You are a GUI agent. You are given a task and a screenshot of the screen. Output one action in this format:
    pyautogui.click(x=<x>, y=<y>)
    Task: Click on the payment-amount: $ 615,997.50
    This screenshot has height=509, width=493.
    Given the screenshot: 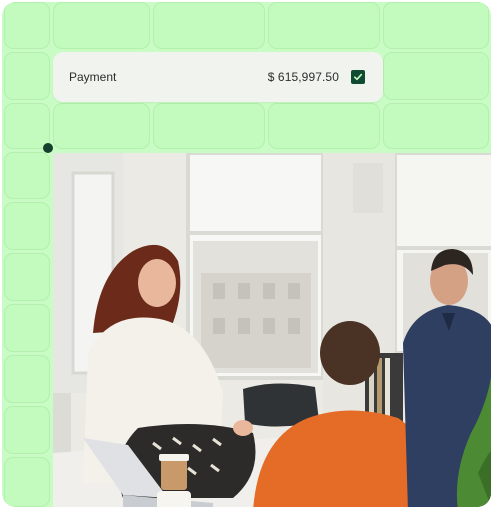 What is the action you would take?
    pyautogui.click(x=303, y=77)
    